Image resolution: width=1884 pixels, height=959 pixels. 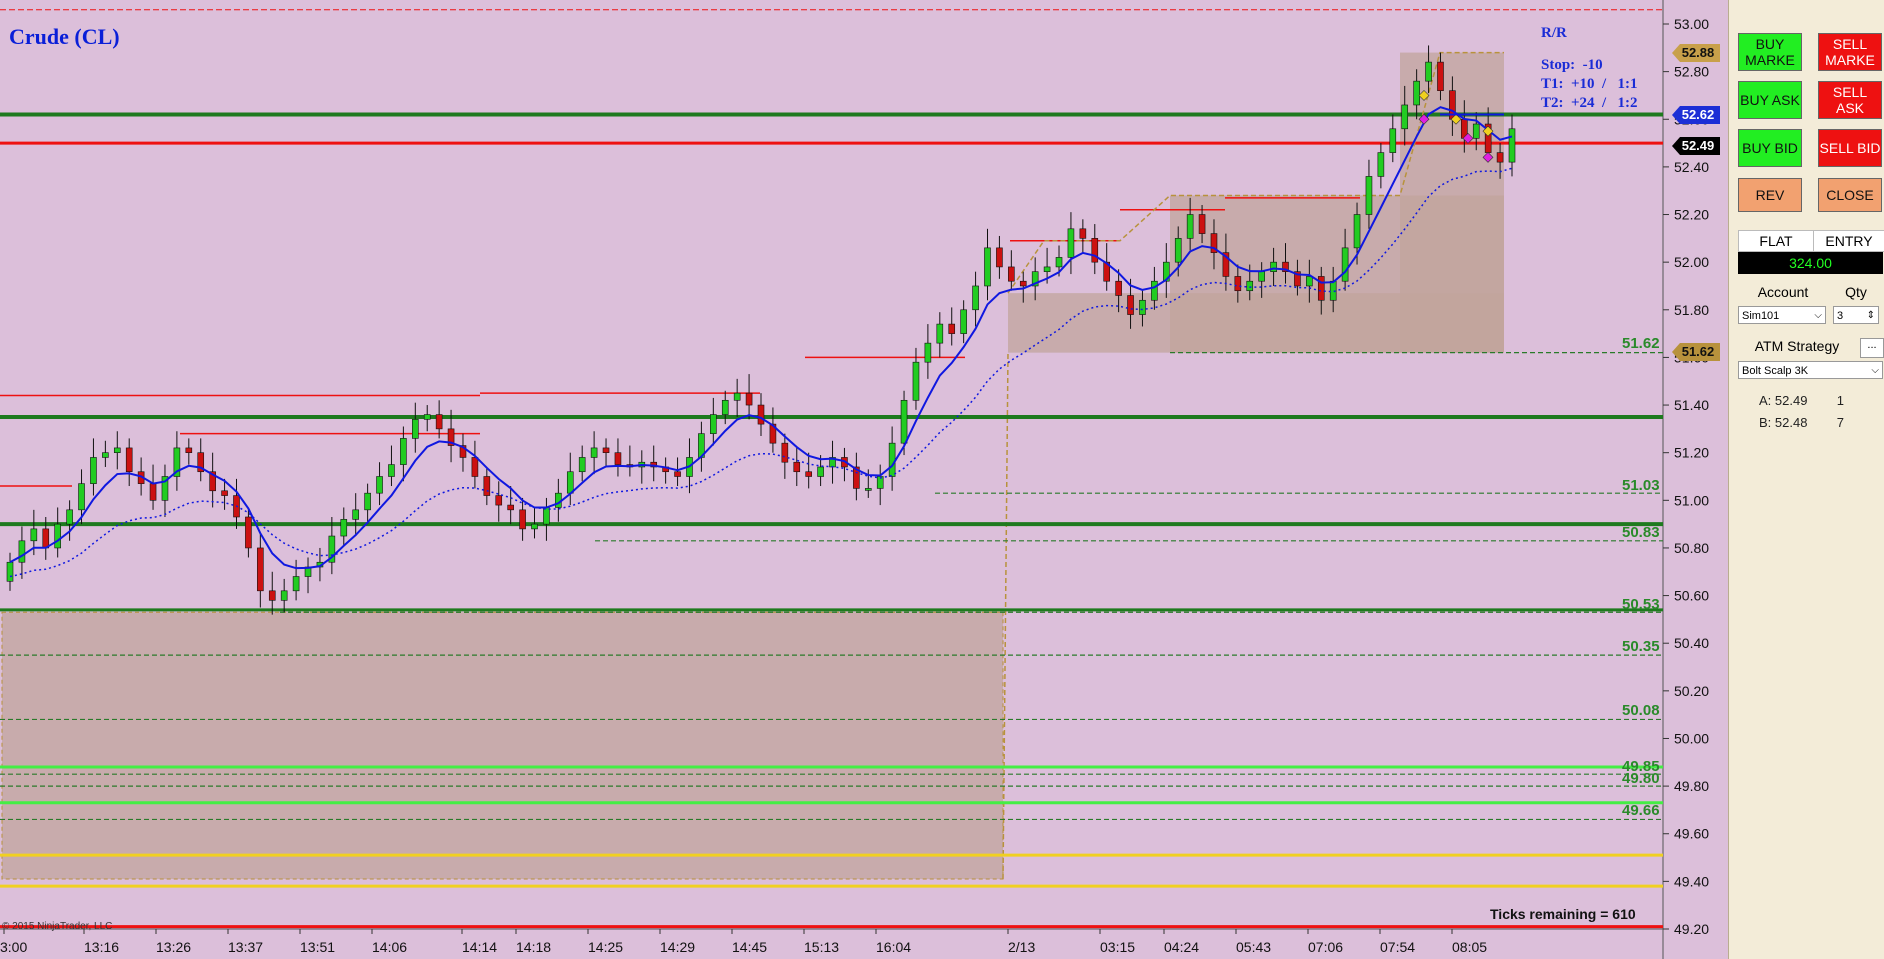 I want to click on x-tick-label: 14:25, so click(x=605, y=947).